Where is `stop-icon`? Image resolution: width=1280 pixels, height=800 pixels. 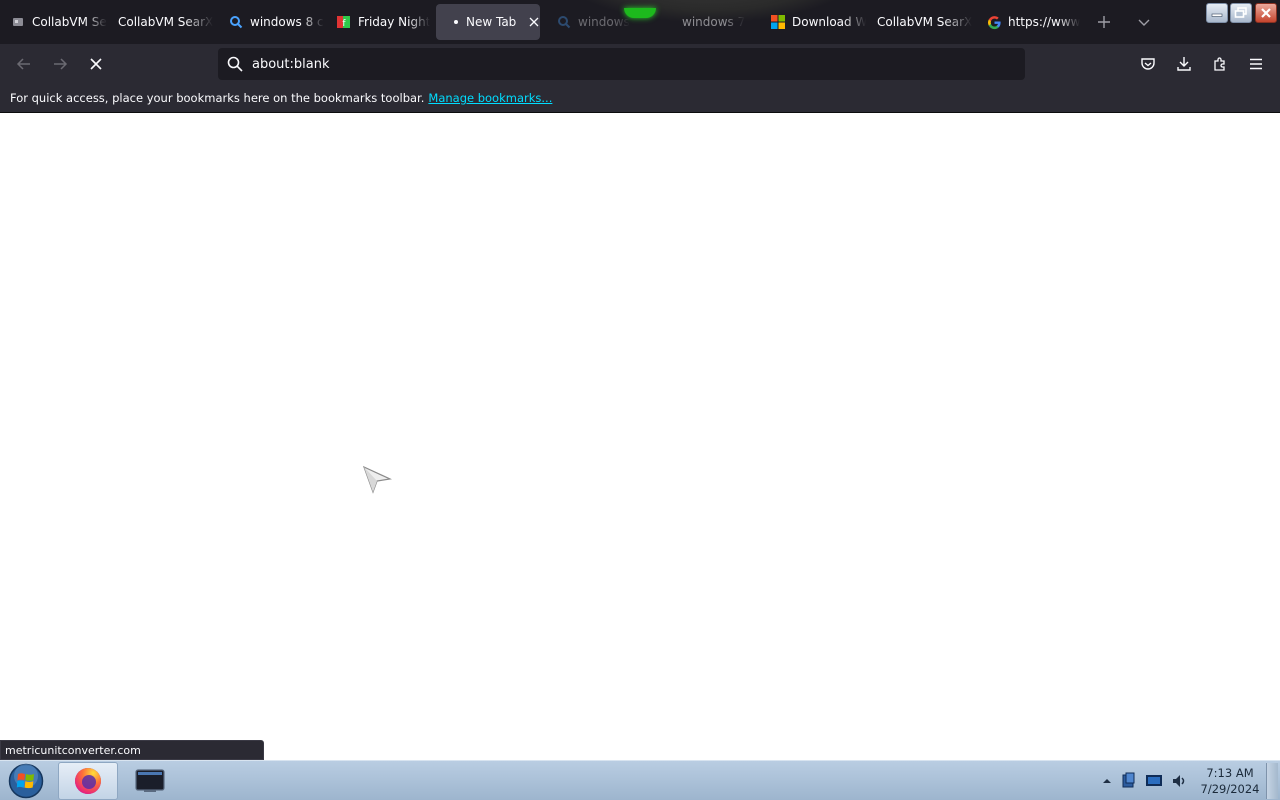
stop-icon is located at coordinates (96, 64).